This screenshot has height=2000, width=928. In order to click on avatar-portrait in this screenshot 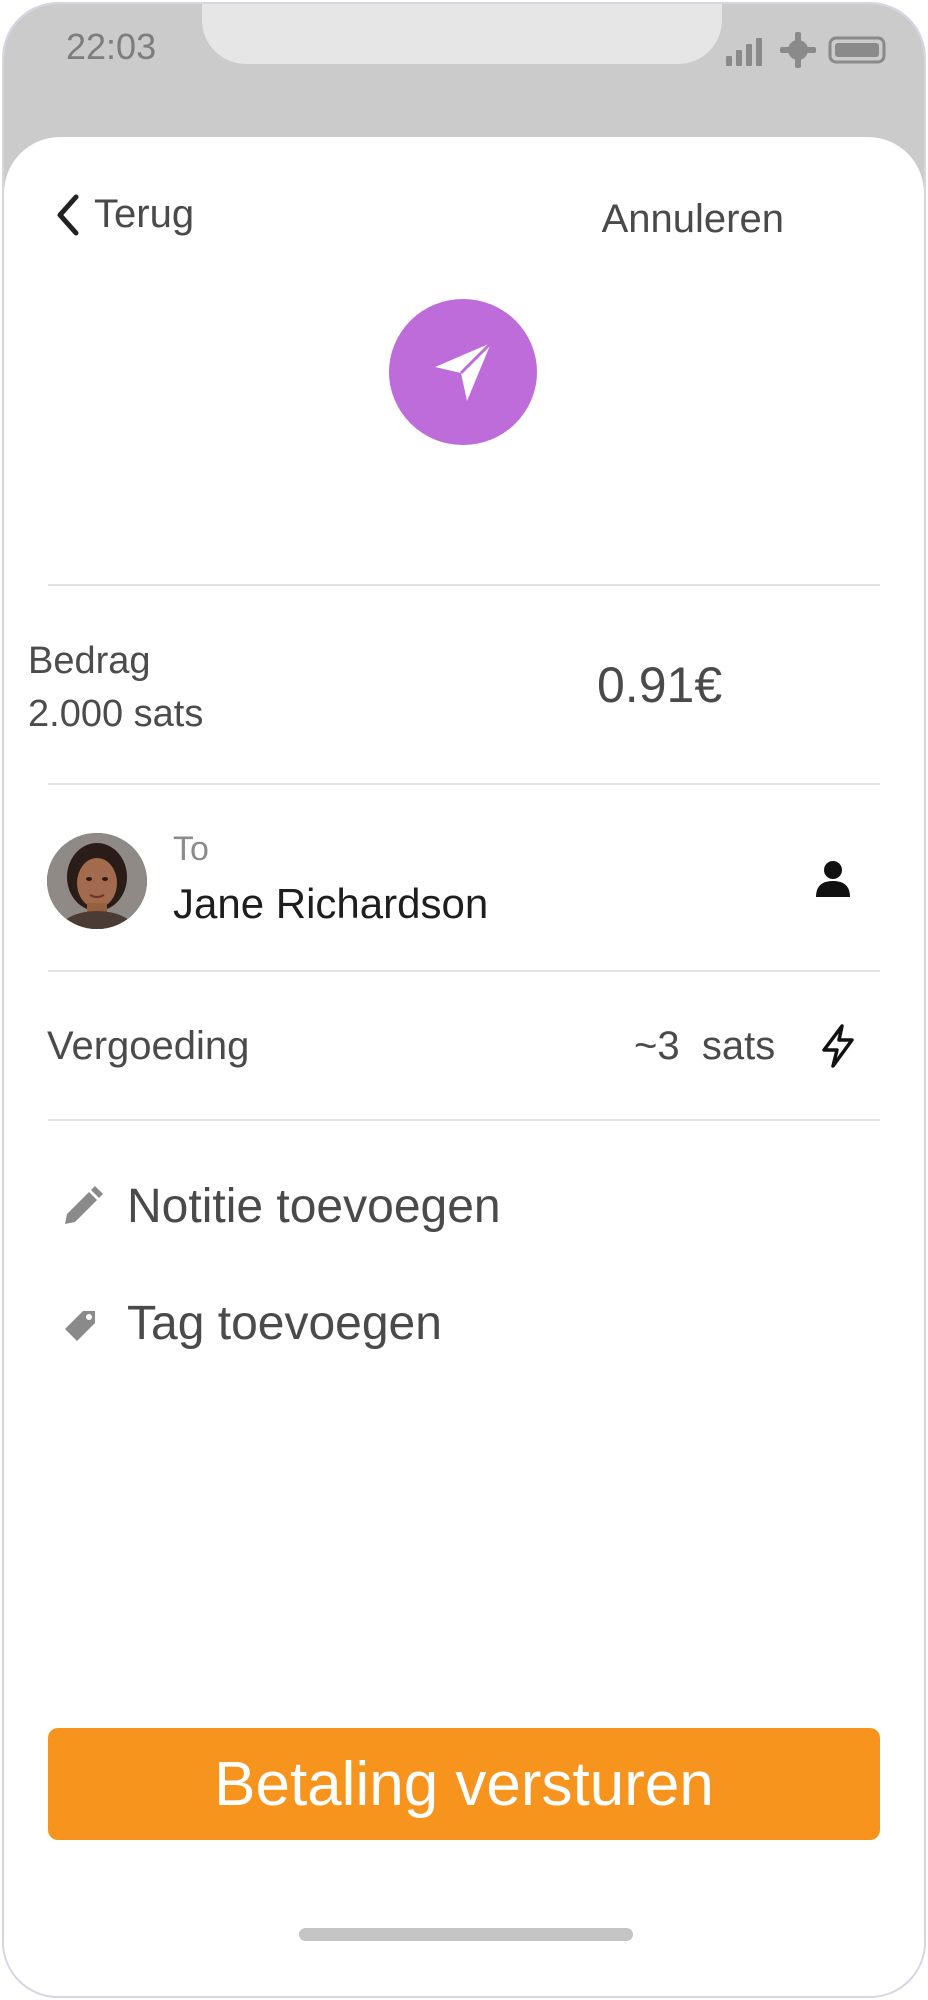, I will do `click(97, 881)`.